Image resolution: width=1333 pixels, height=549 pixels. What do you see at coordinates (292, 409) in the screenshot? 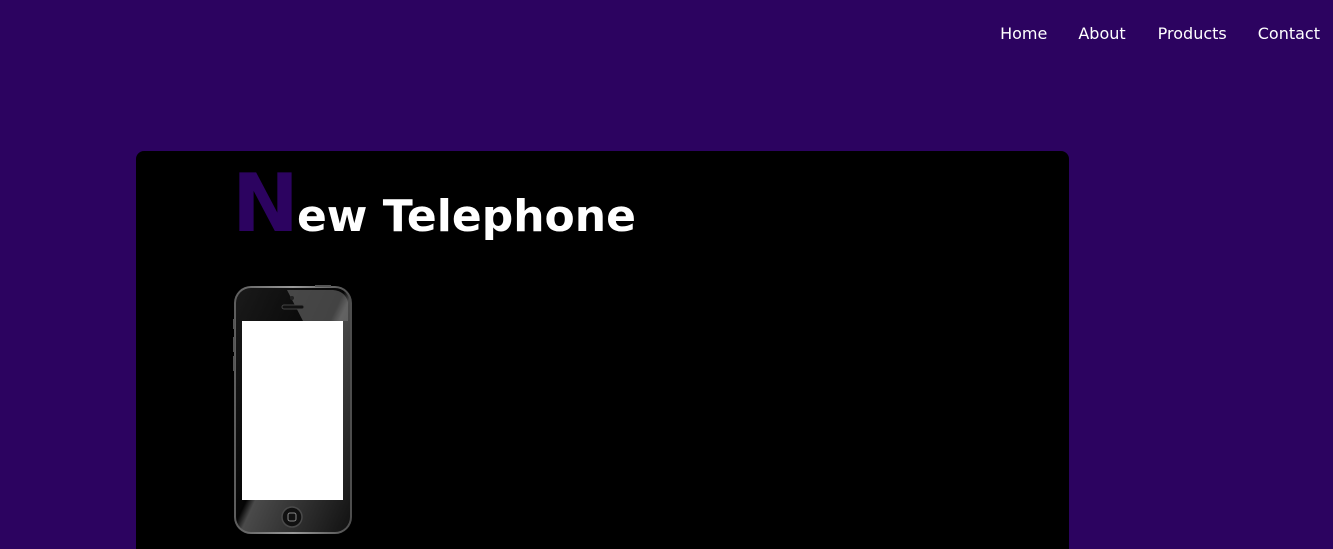
I see `smartphone-icon` at bounding box center [292, 409].